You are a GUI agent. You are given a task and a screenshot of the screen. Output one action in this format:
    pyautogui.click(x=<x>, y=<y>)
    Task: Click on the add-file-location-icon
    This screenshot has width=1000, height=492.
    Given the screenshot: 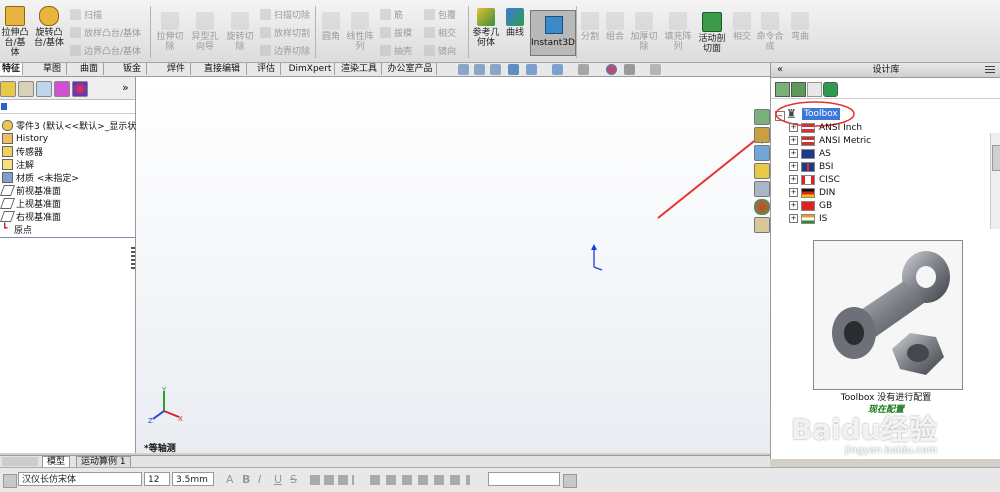 What is the action you would take?
    pyautogui.click(x=798, y=89)
    